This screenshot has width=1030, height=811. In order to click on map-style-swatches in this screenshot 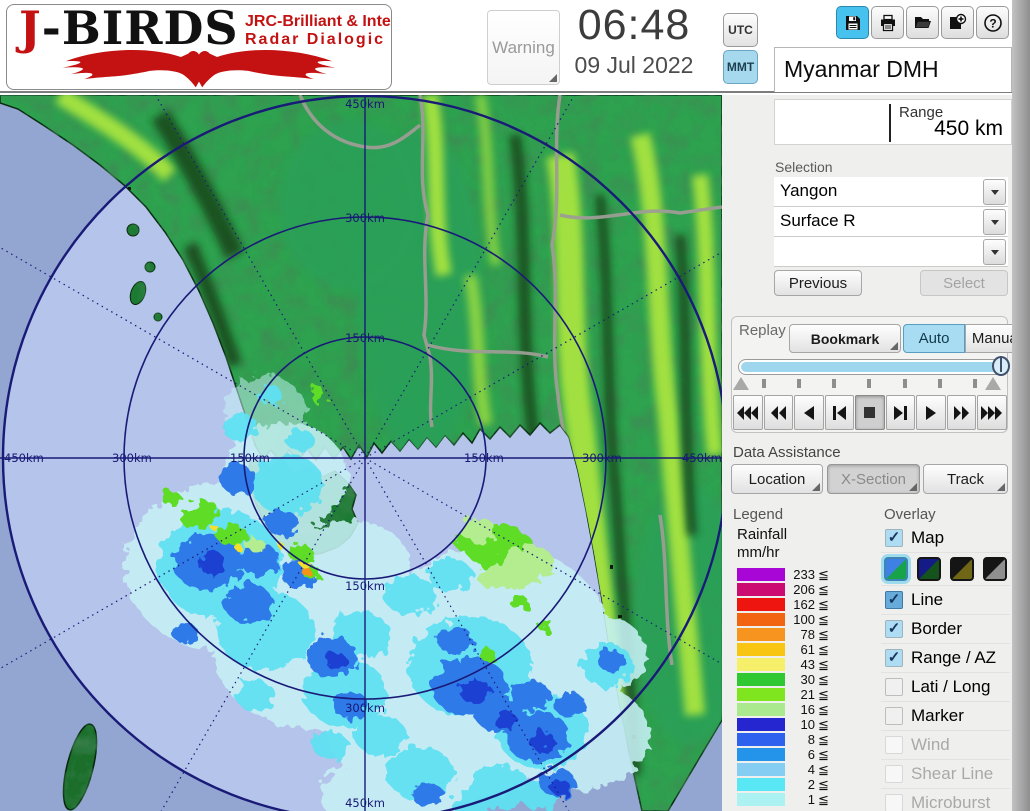, I will do `click(945, 569)`.